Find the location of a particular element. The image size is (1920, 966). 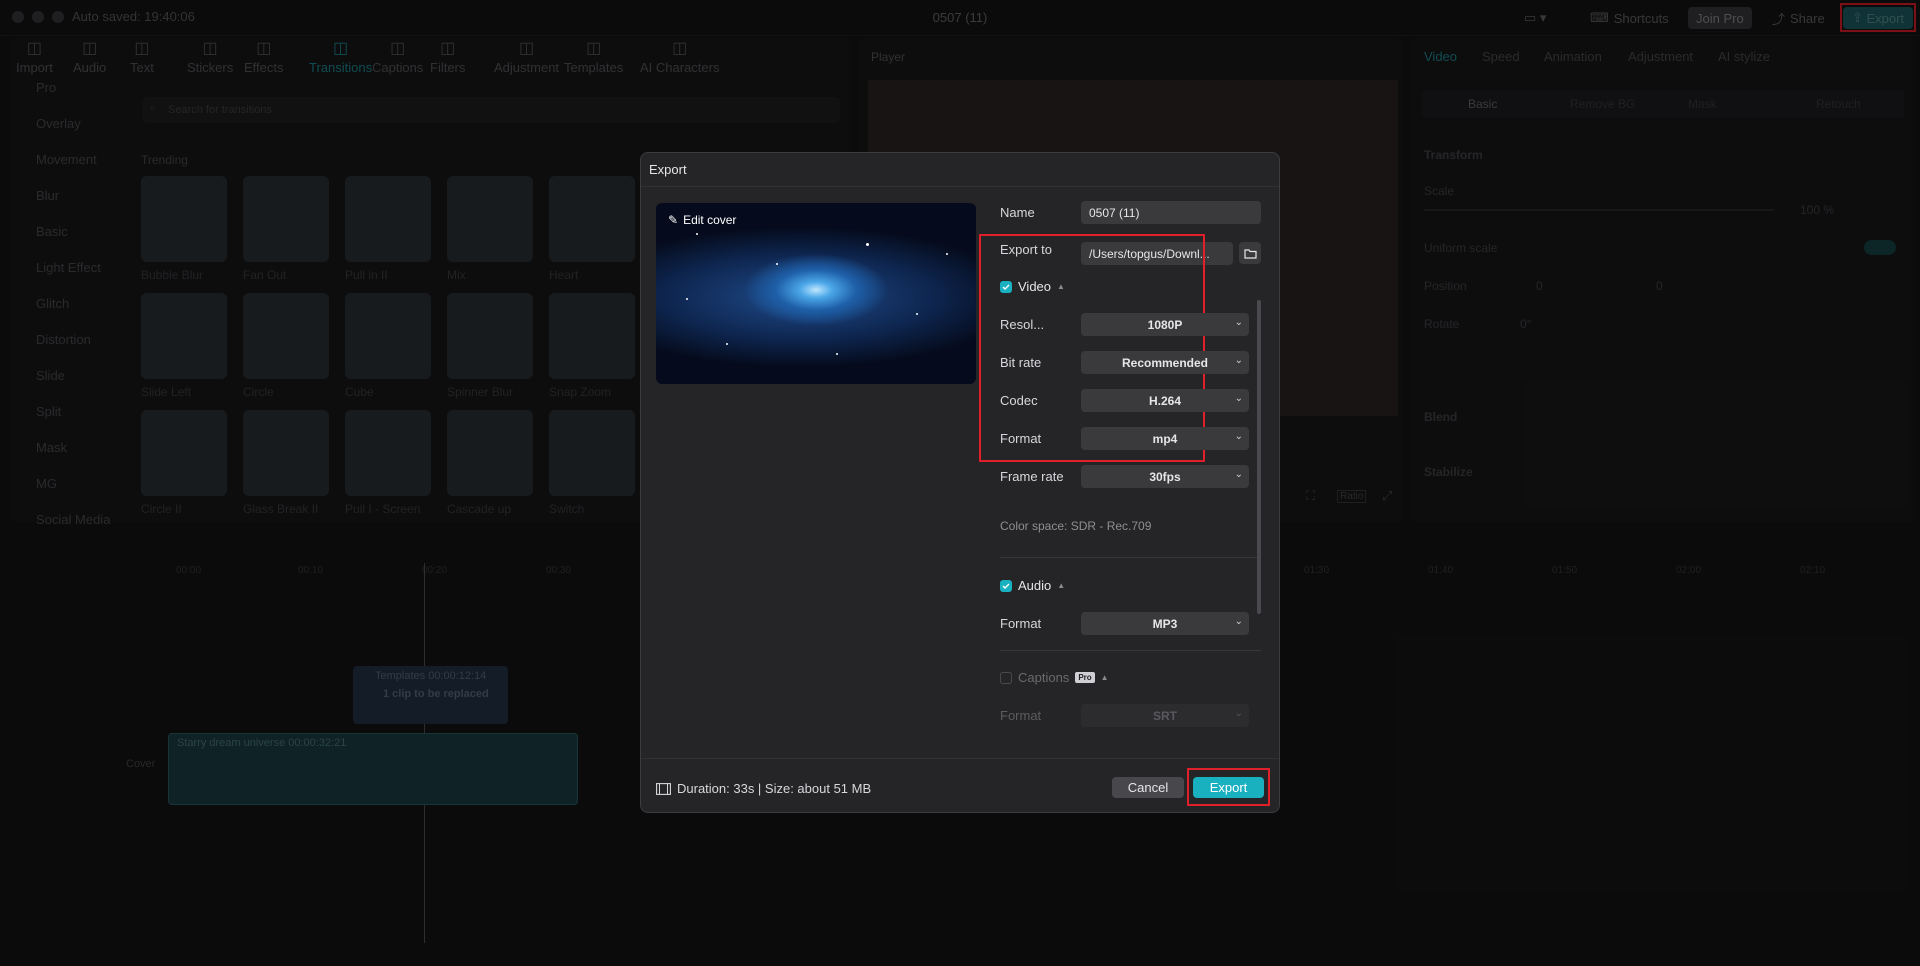

resolution-select: 1080P ⌄ is located at coordinates (1165, 324).